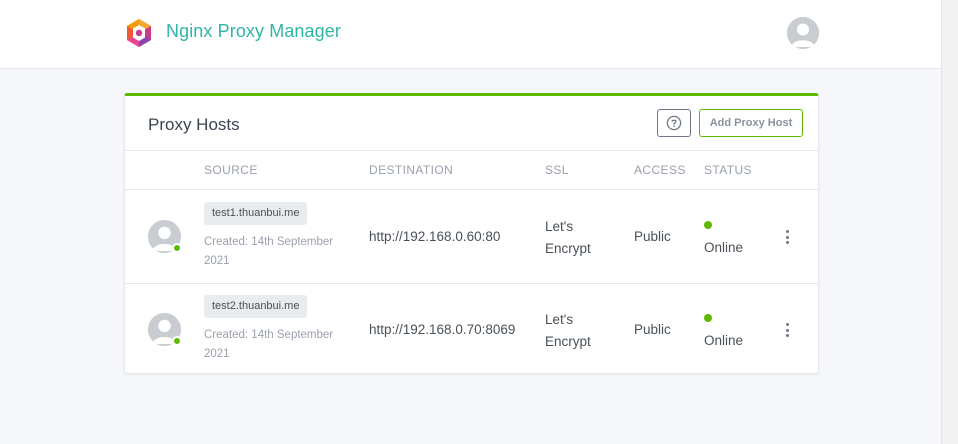  I want to click on column-header-ssl: SSL, so click(557, 170).